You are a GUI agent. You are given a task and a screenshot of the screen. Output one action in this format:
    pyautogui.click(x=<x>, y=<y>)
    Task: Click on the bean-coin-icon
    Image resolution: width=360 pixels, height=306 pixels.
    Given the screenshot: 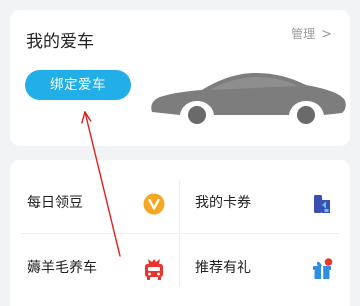 What is the action you would take?
    pyautogui.click(x=154, y=204)
    